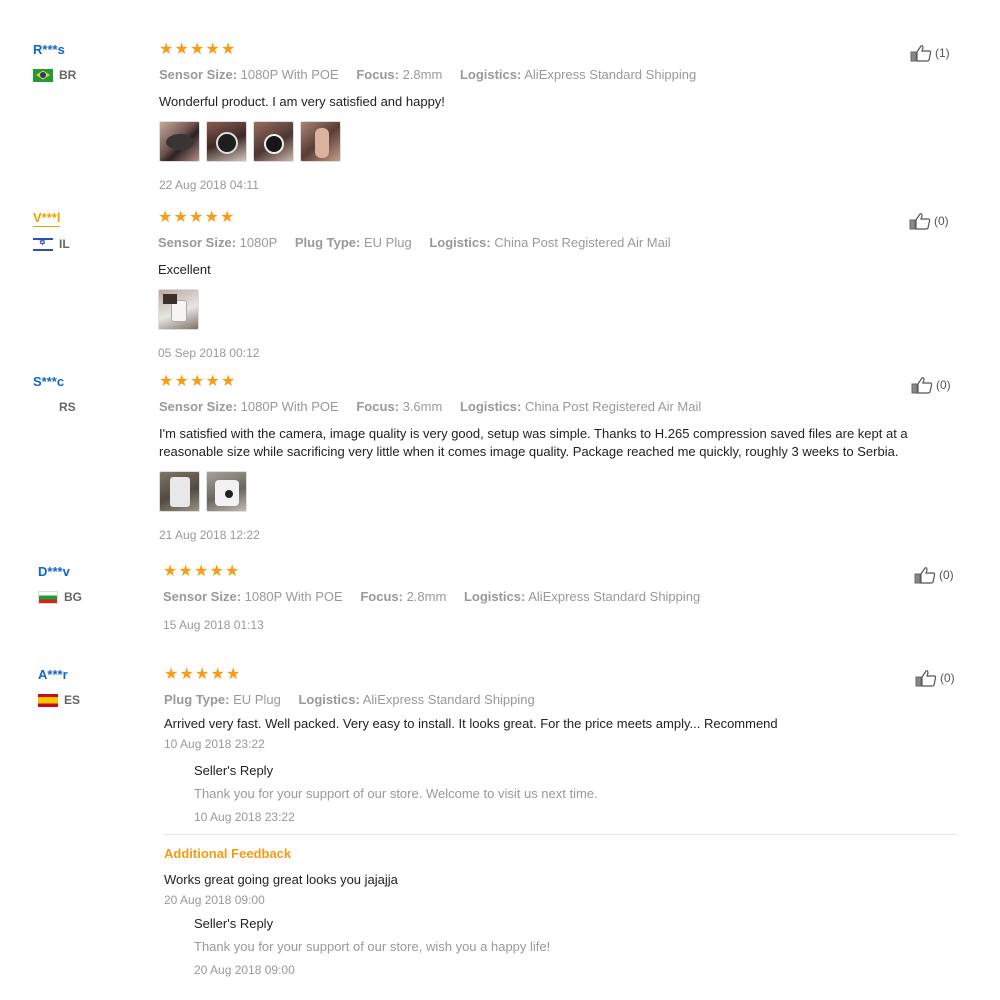  Describe the element at coordinates (560, 834) in the screenshot. I see `divider` at that location.